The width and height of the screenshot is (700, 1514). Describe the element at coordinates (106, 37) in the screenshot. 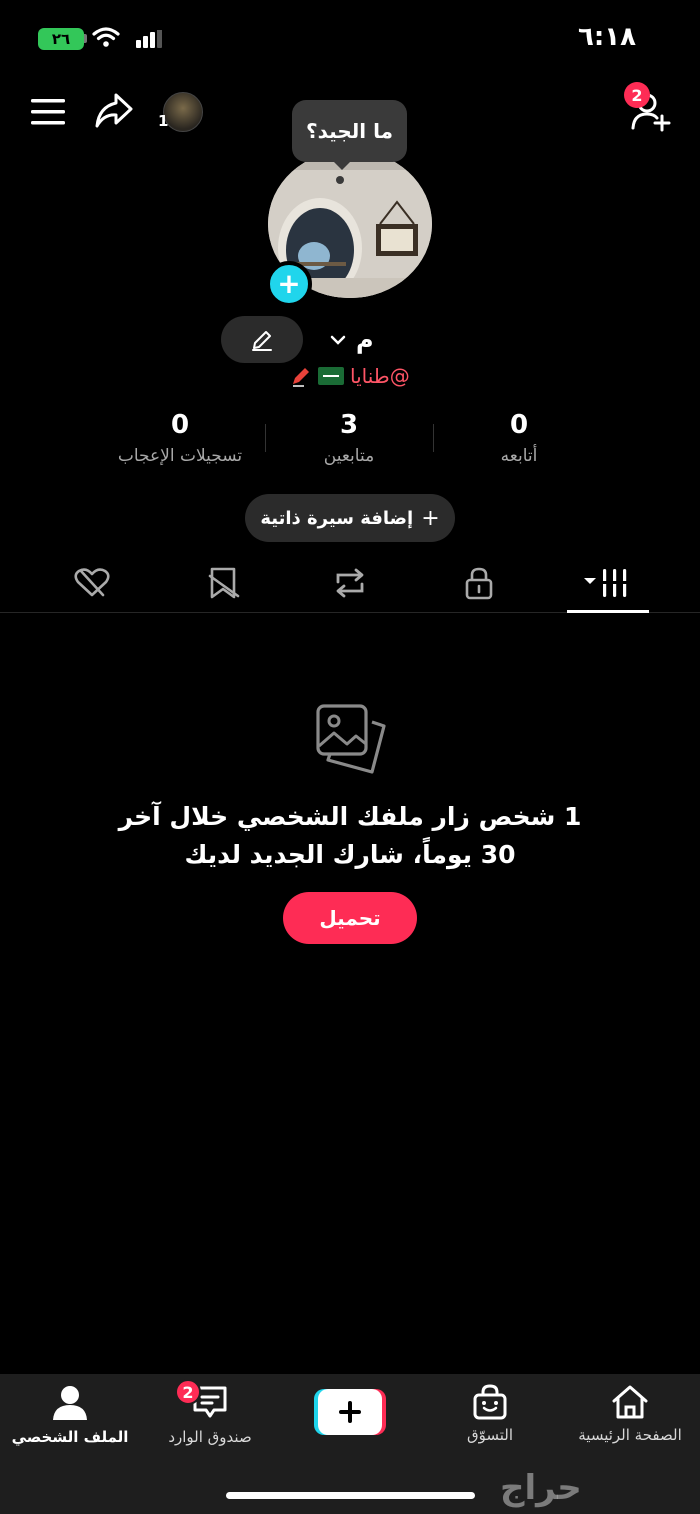

I see `wifi-icon` at that location.